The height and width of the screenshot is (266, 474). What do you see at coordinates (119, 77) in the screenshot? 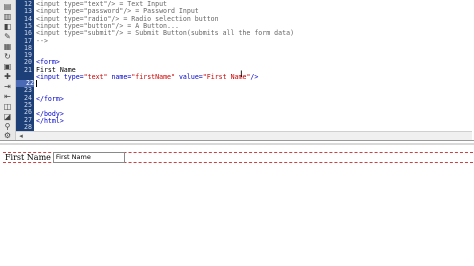
I see `attr-name: name=` at bounding box center [119, 77].